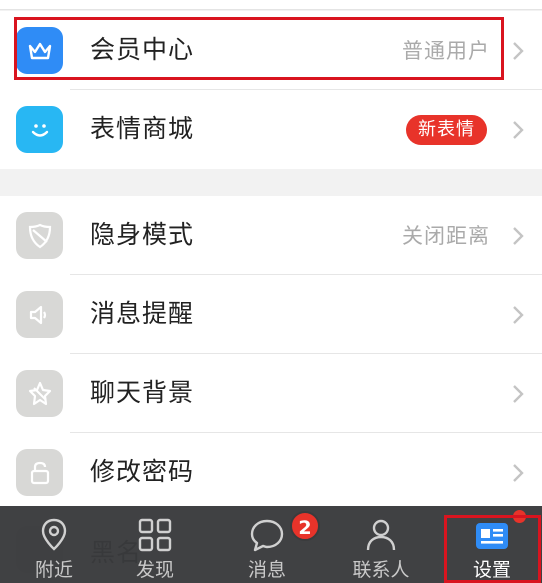 The image size is (542, 583). I want to click on menu-item-value: 关闭距离, so click(446, 236).